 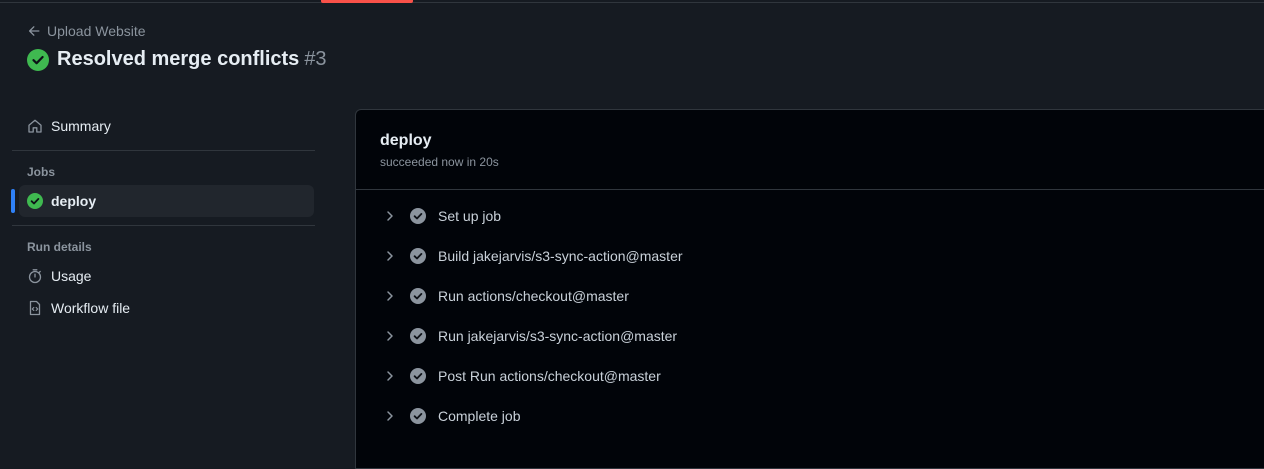 What do you see at coordinates (35, 308) in the screenshot?
I see `file-code-icon` at bounding box center [35, 308].